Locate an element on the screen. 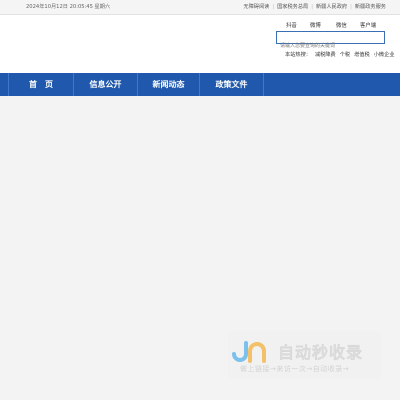 This screenshot has width=400, height=400. social-weibo: 微博 is located at coordinates (315, 25).